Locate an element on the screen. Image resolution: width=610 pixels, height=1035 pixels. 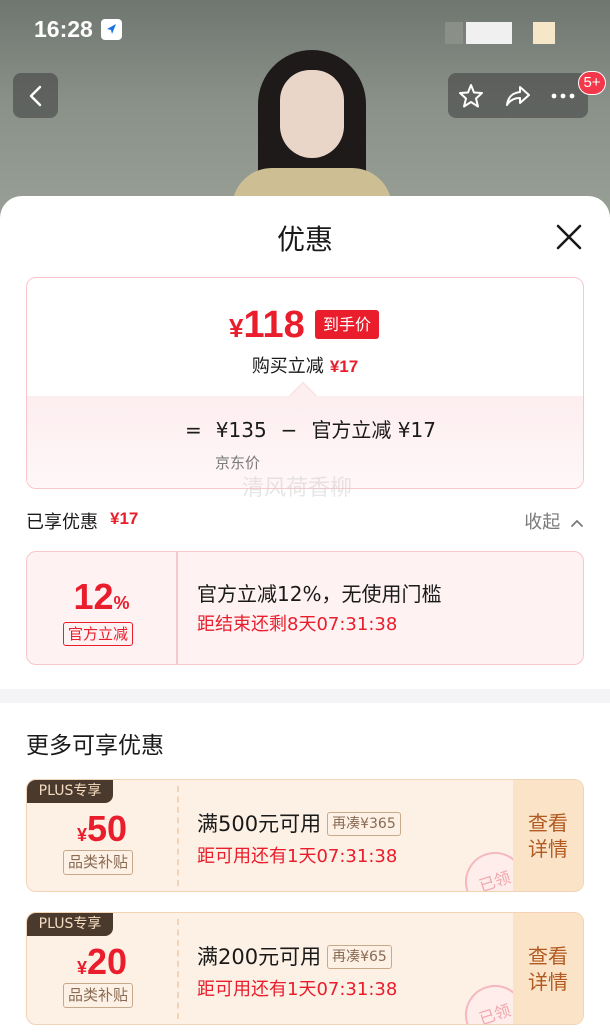
discount-percent: 12% is located at coordinates (101, 597).